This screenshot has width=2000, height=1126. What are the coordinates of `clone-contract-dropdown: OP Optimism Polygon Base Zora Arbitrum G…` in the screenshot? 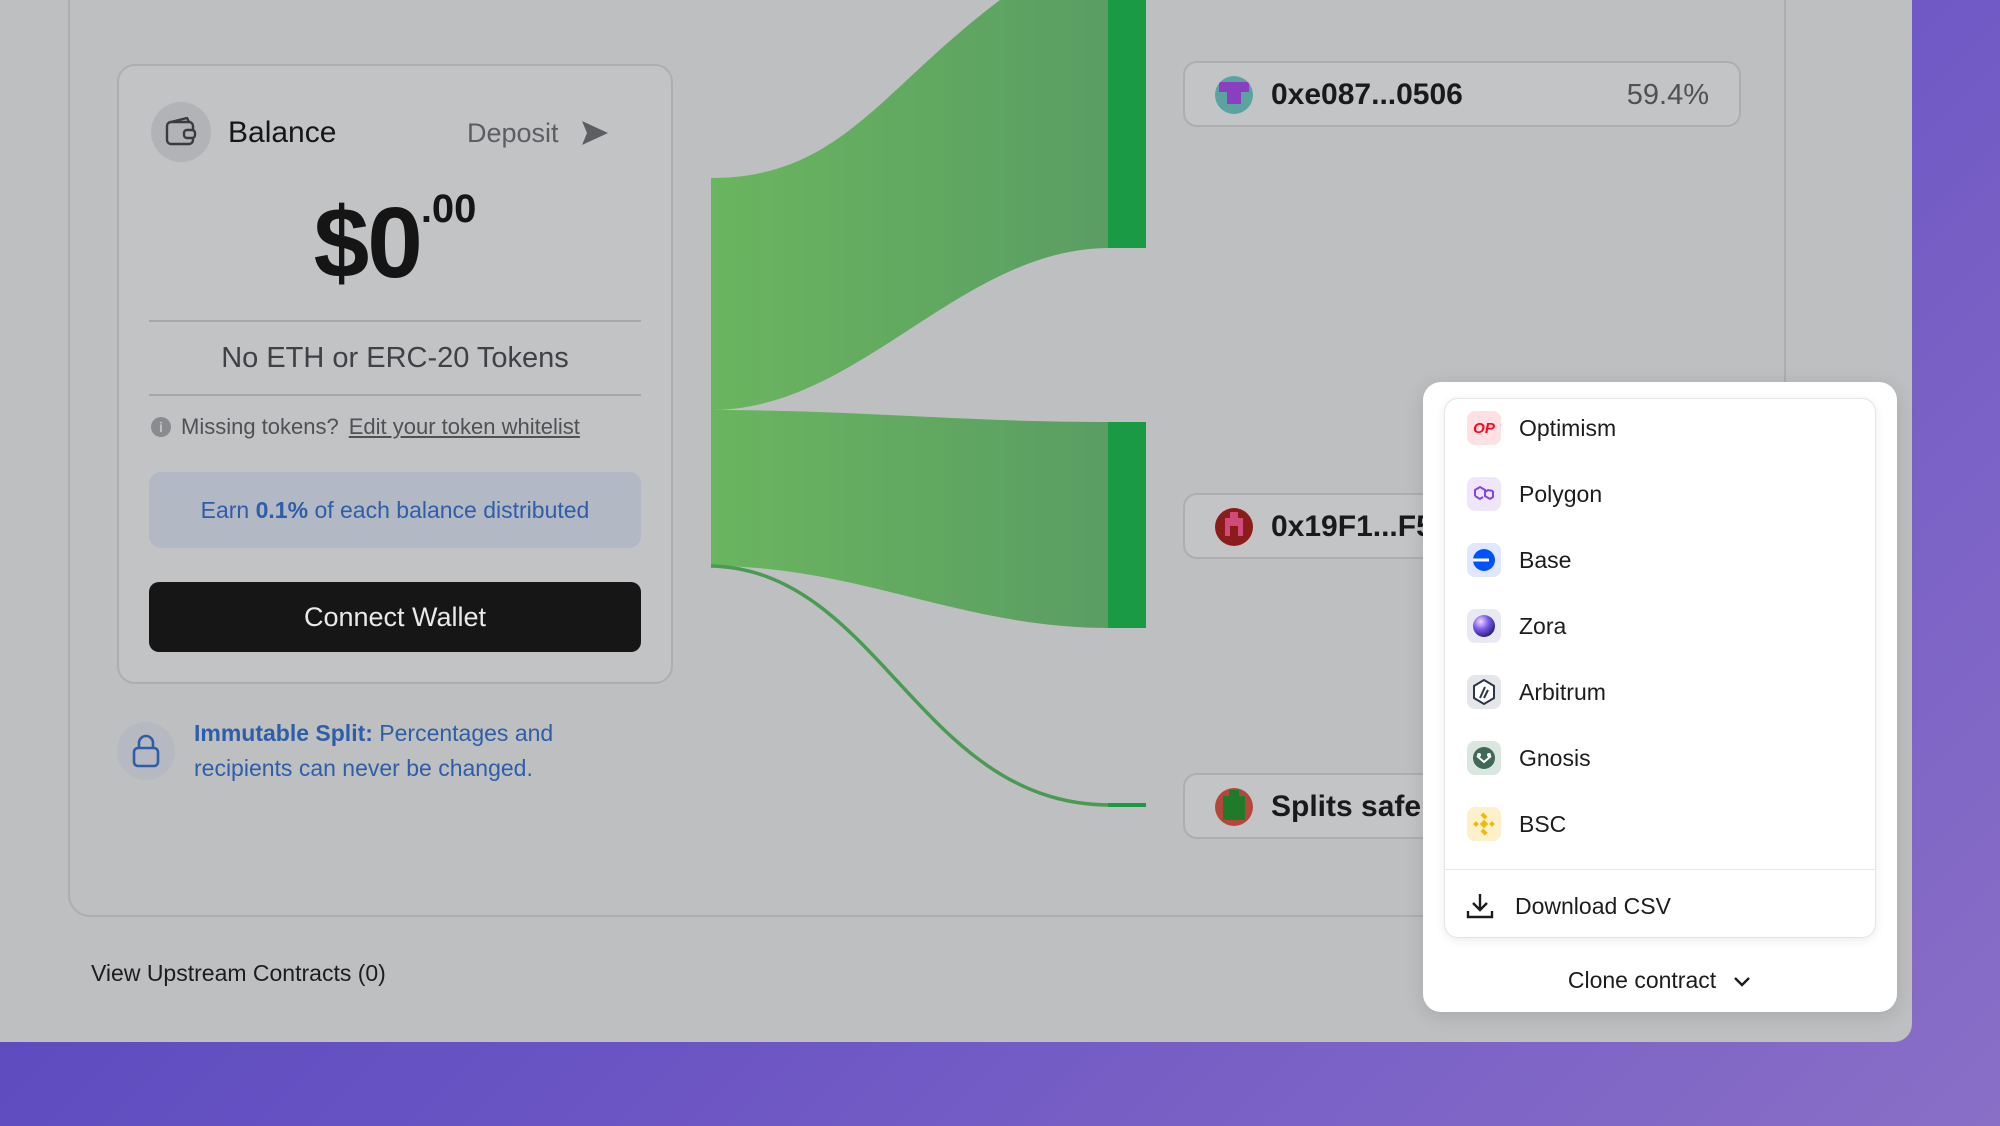 It's located at (1660, 697).